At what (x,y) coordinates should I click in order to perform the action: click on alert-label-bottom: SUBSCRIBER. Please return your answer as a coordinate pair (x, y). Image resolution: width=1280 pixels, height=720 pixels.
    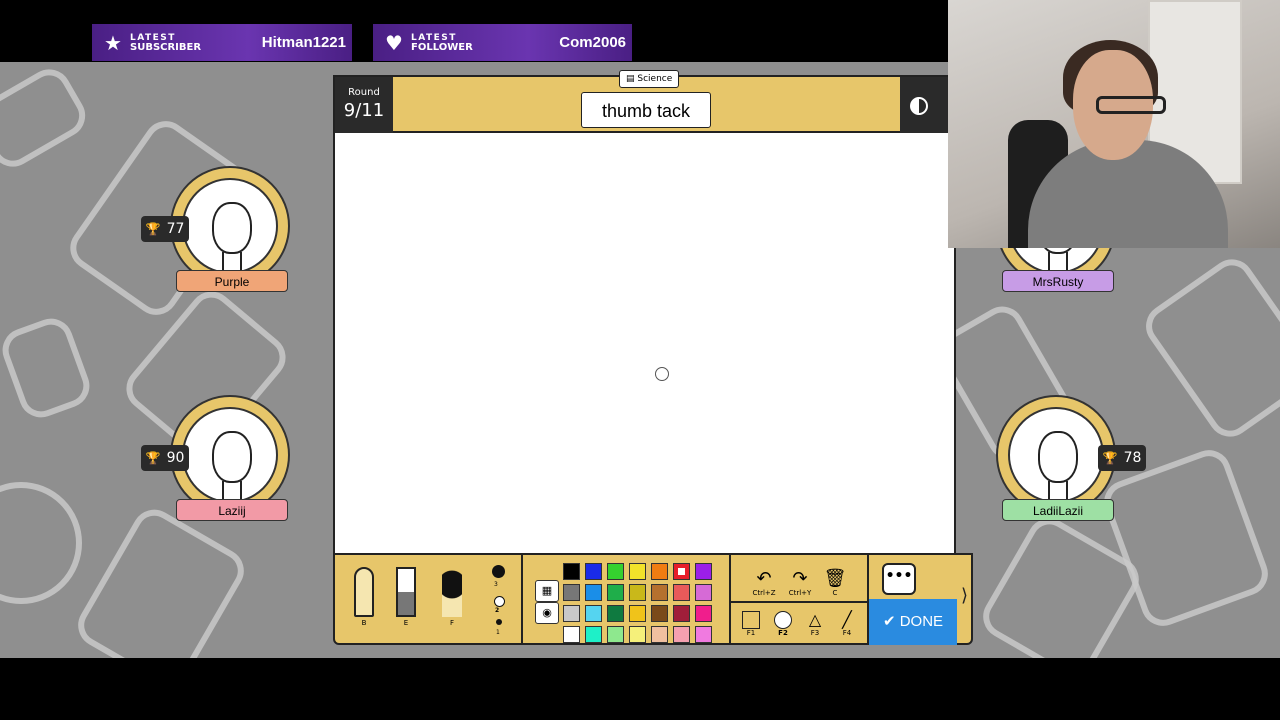
    Looking at the image, I should click on (166, 47).